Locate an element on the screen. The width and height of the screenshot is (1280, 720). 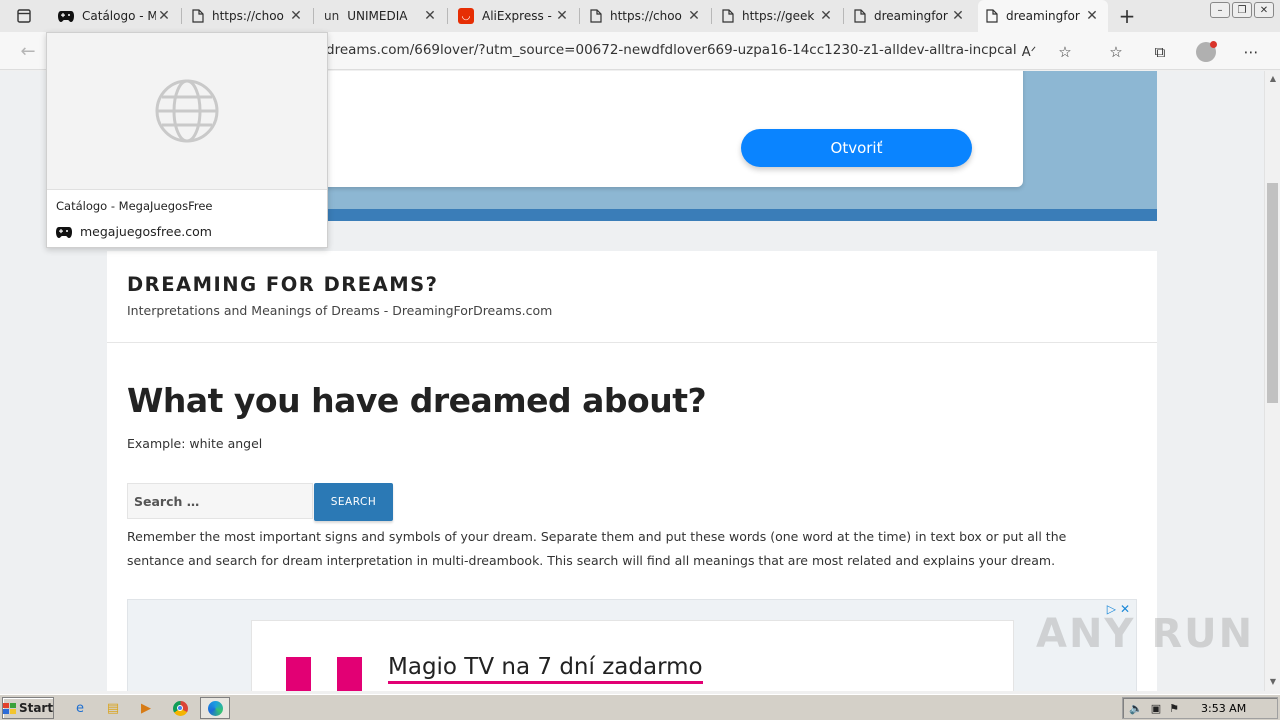
bottom-ad-card: Magio TV na 7 dní zadarmo is located at coordinates (632, 655).